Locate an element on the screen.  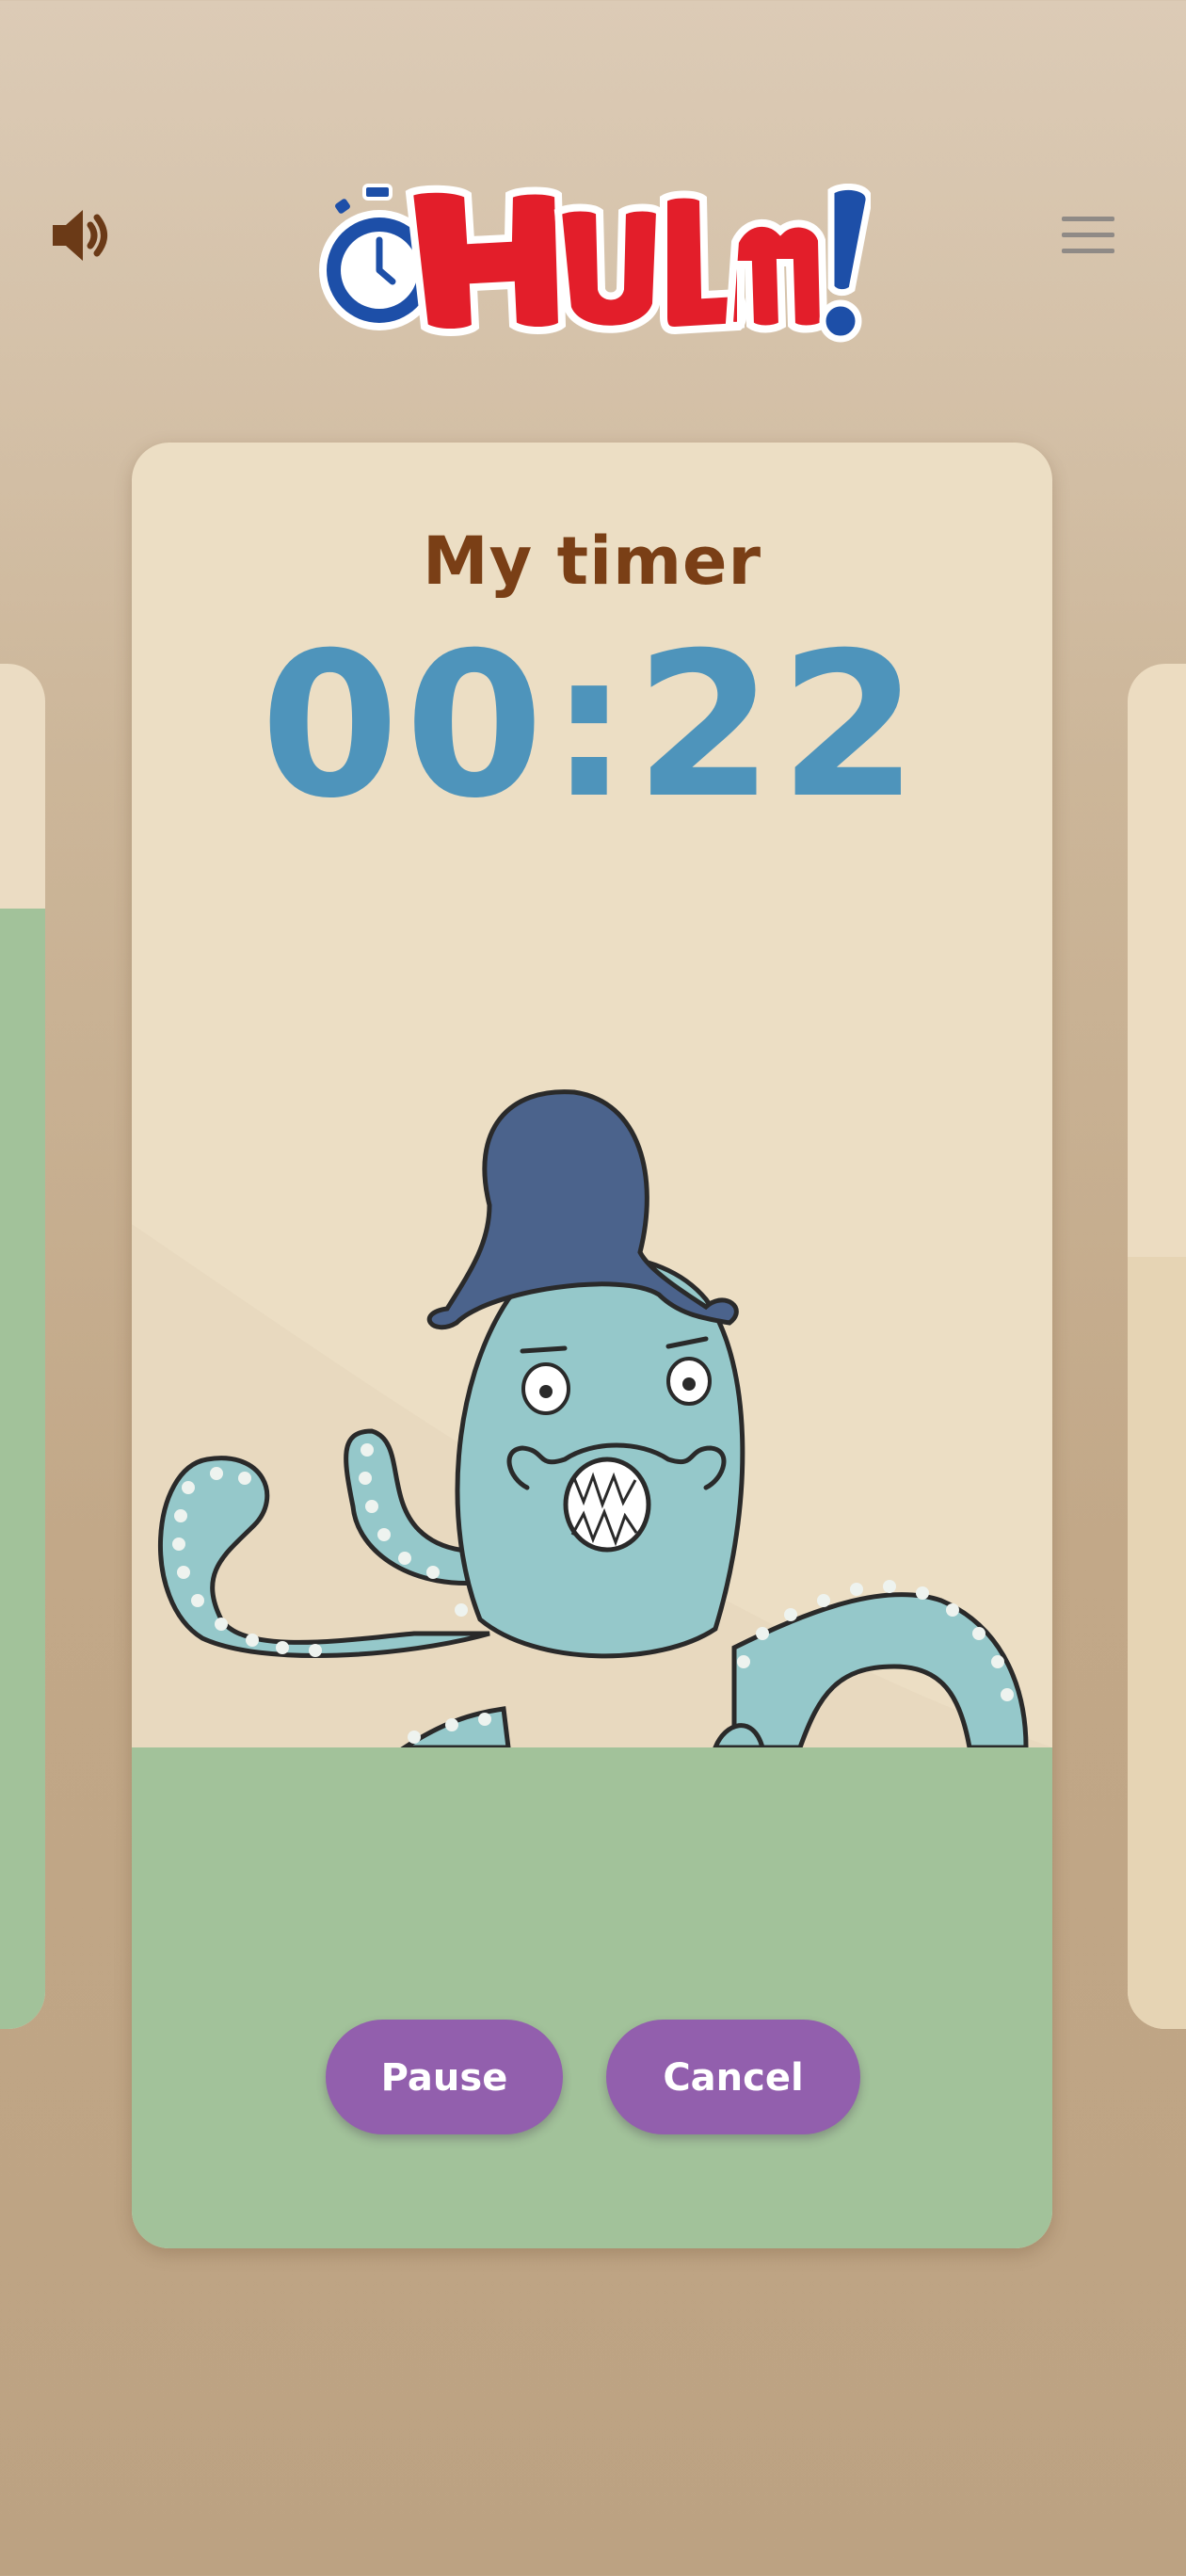
previous-timer-card is located at coordinates (22, 1346).